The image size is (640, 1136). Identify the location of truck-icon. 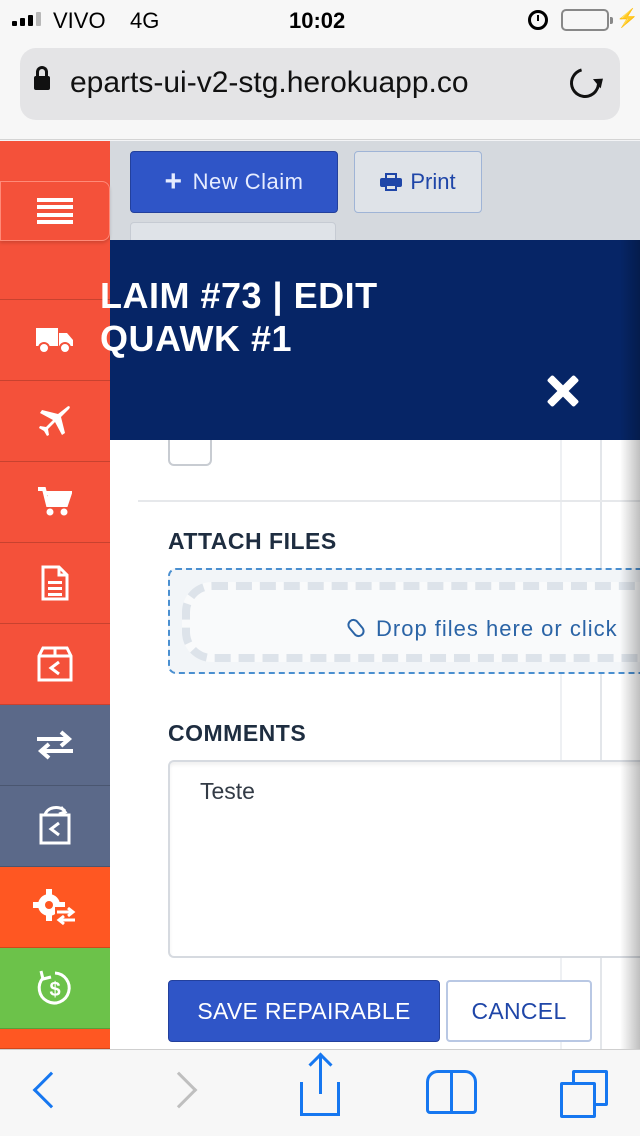
(54, 341).